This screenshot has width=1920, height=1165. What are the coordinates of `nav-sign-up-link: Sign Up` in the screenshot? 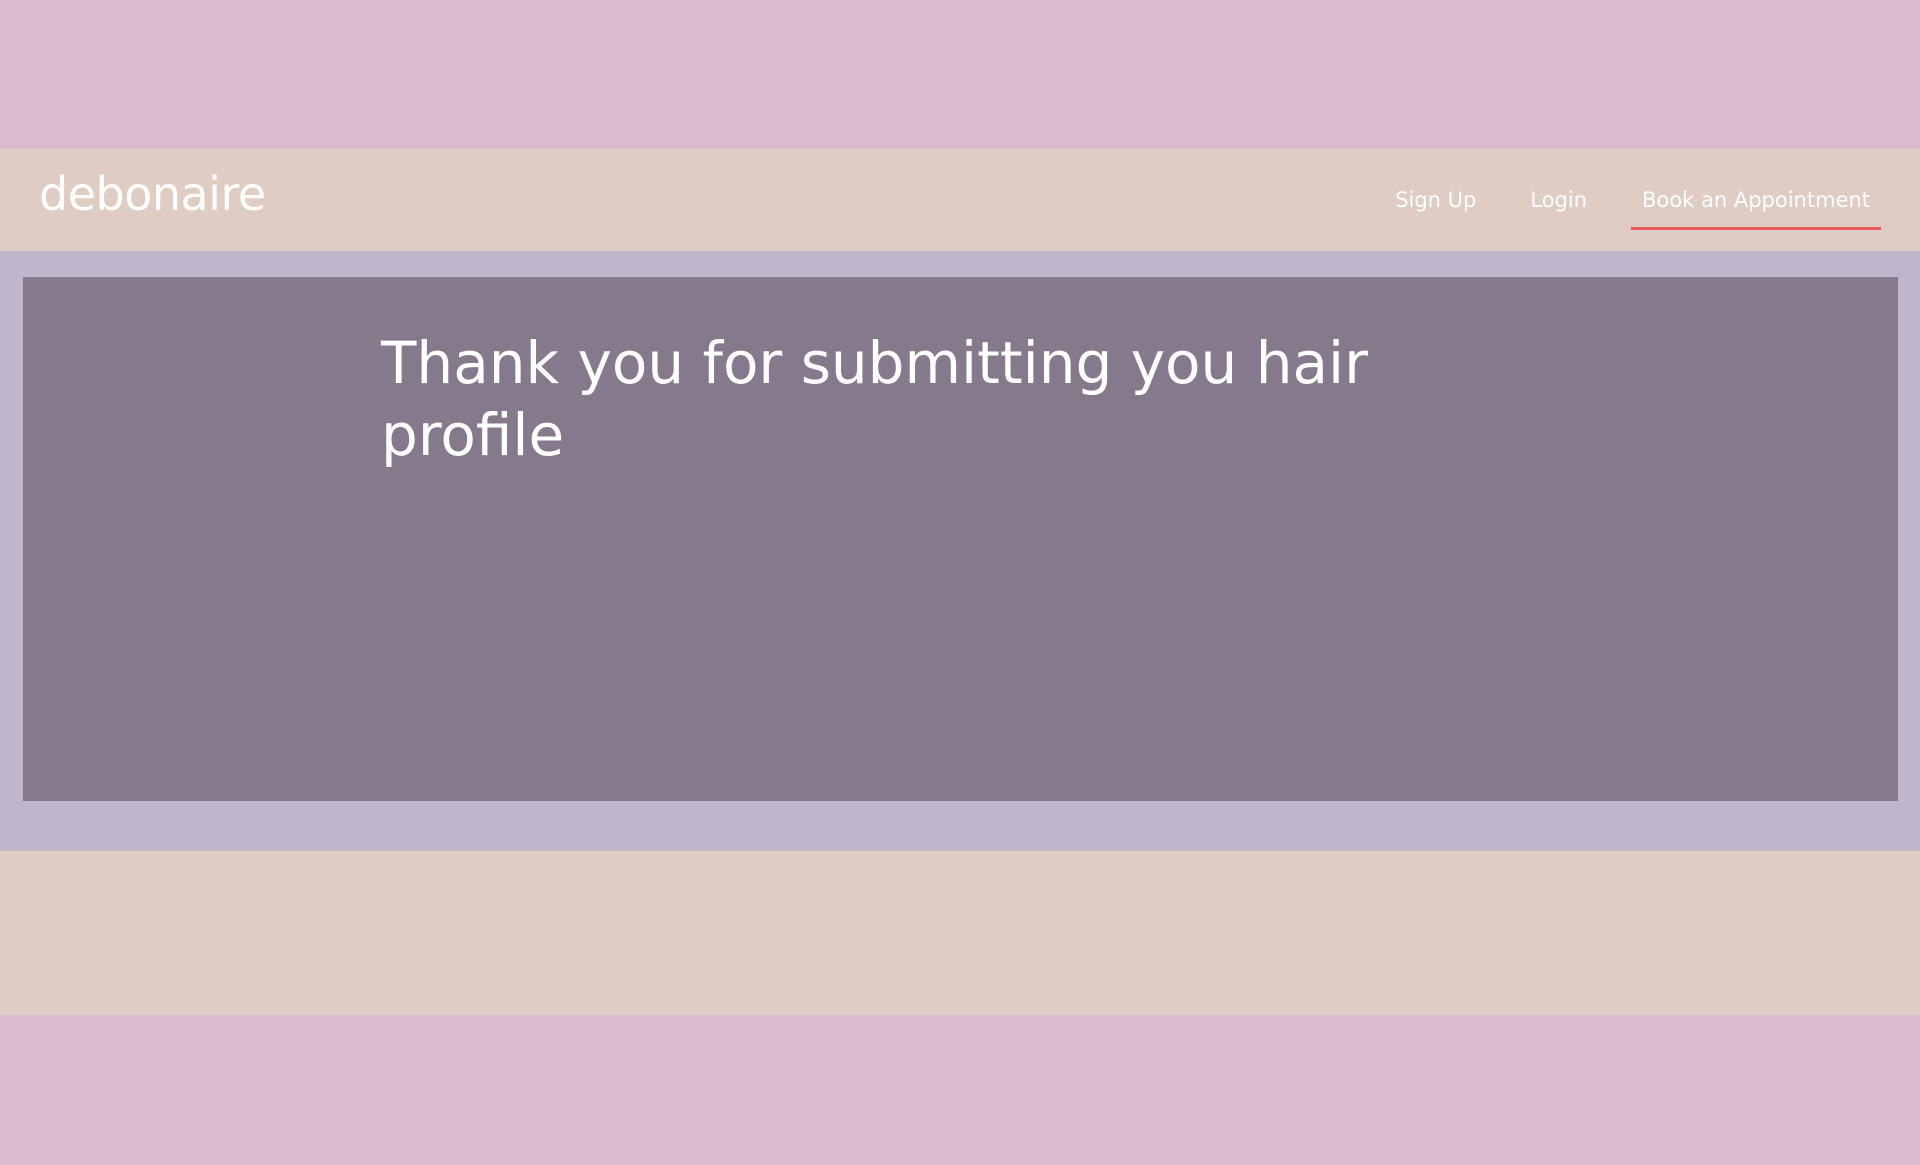 It's located at (1435, 200).